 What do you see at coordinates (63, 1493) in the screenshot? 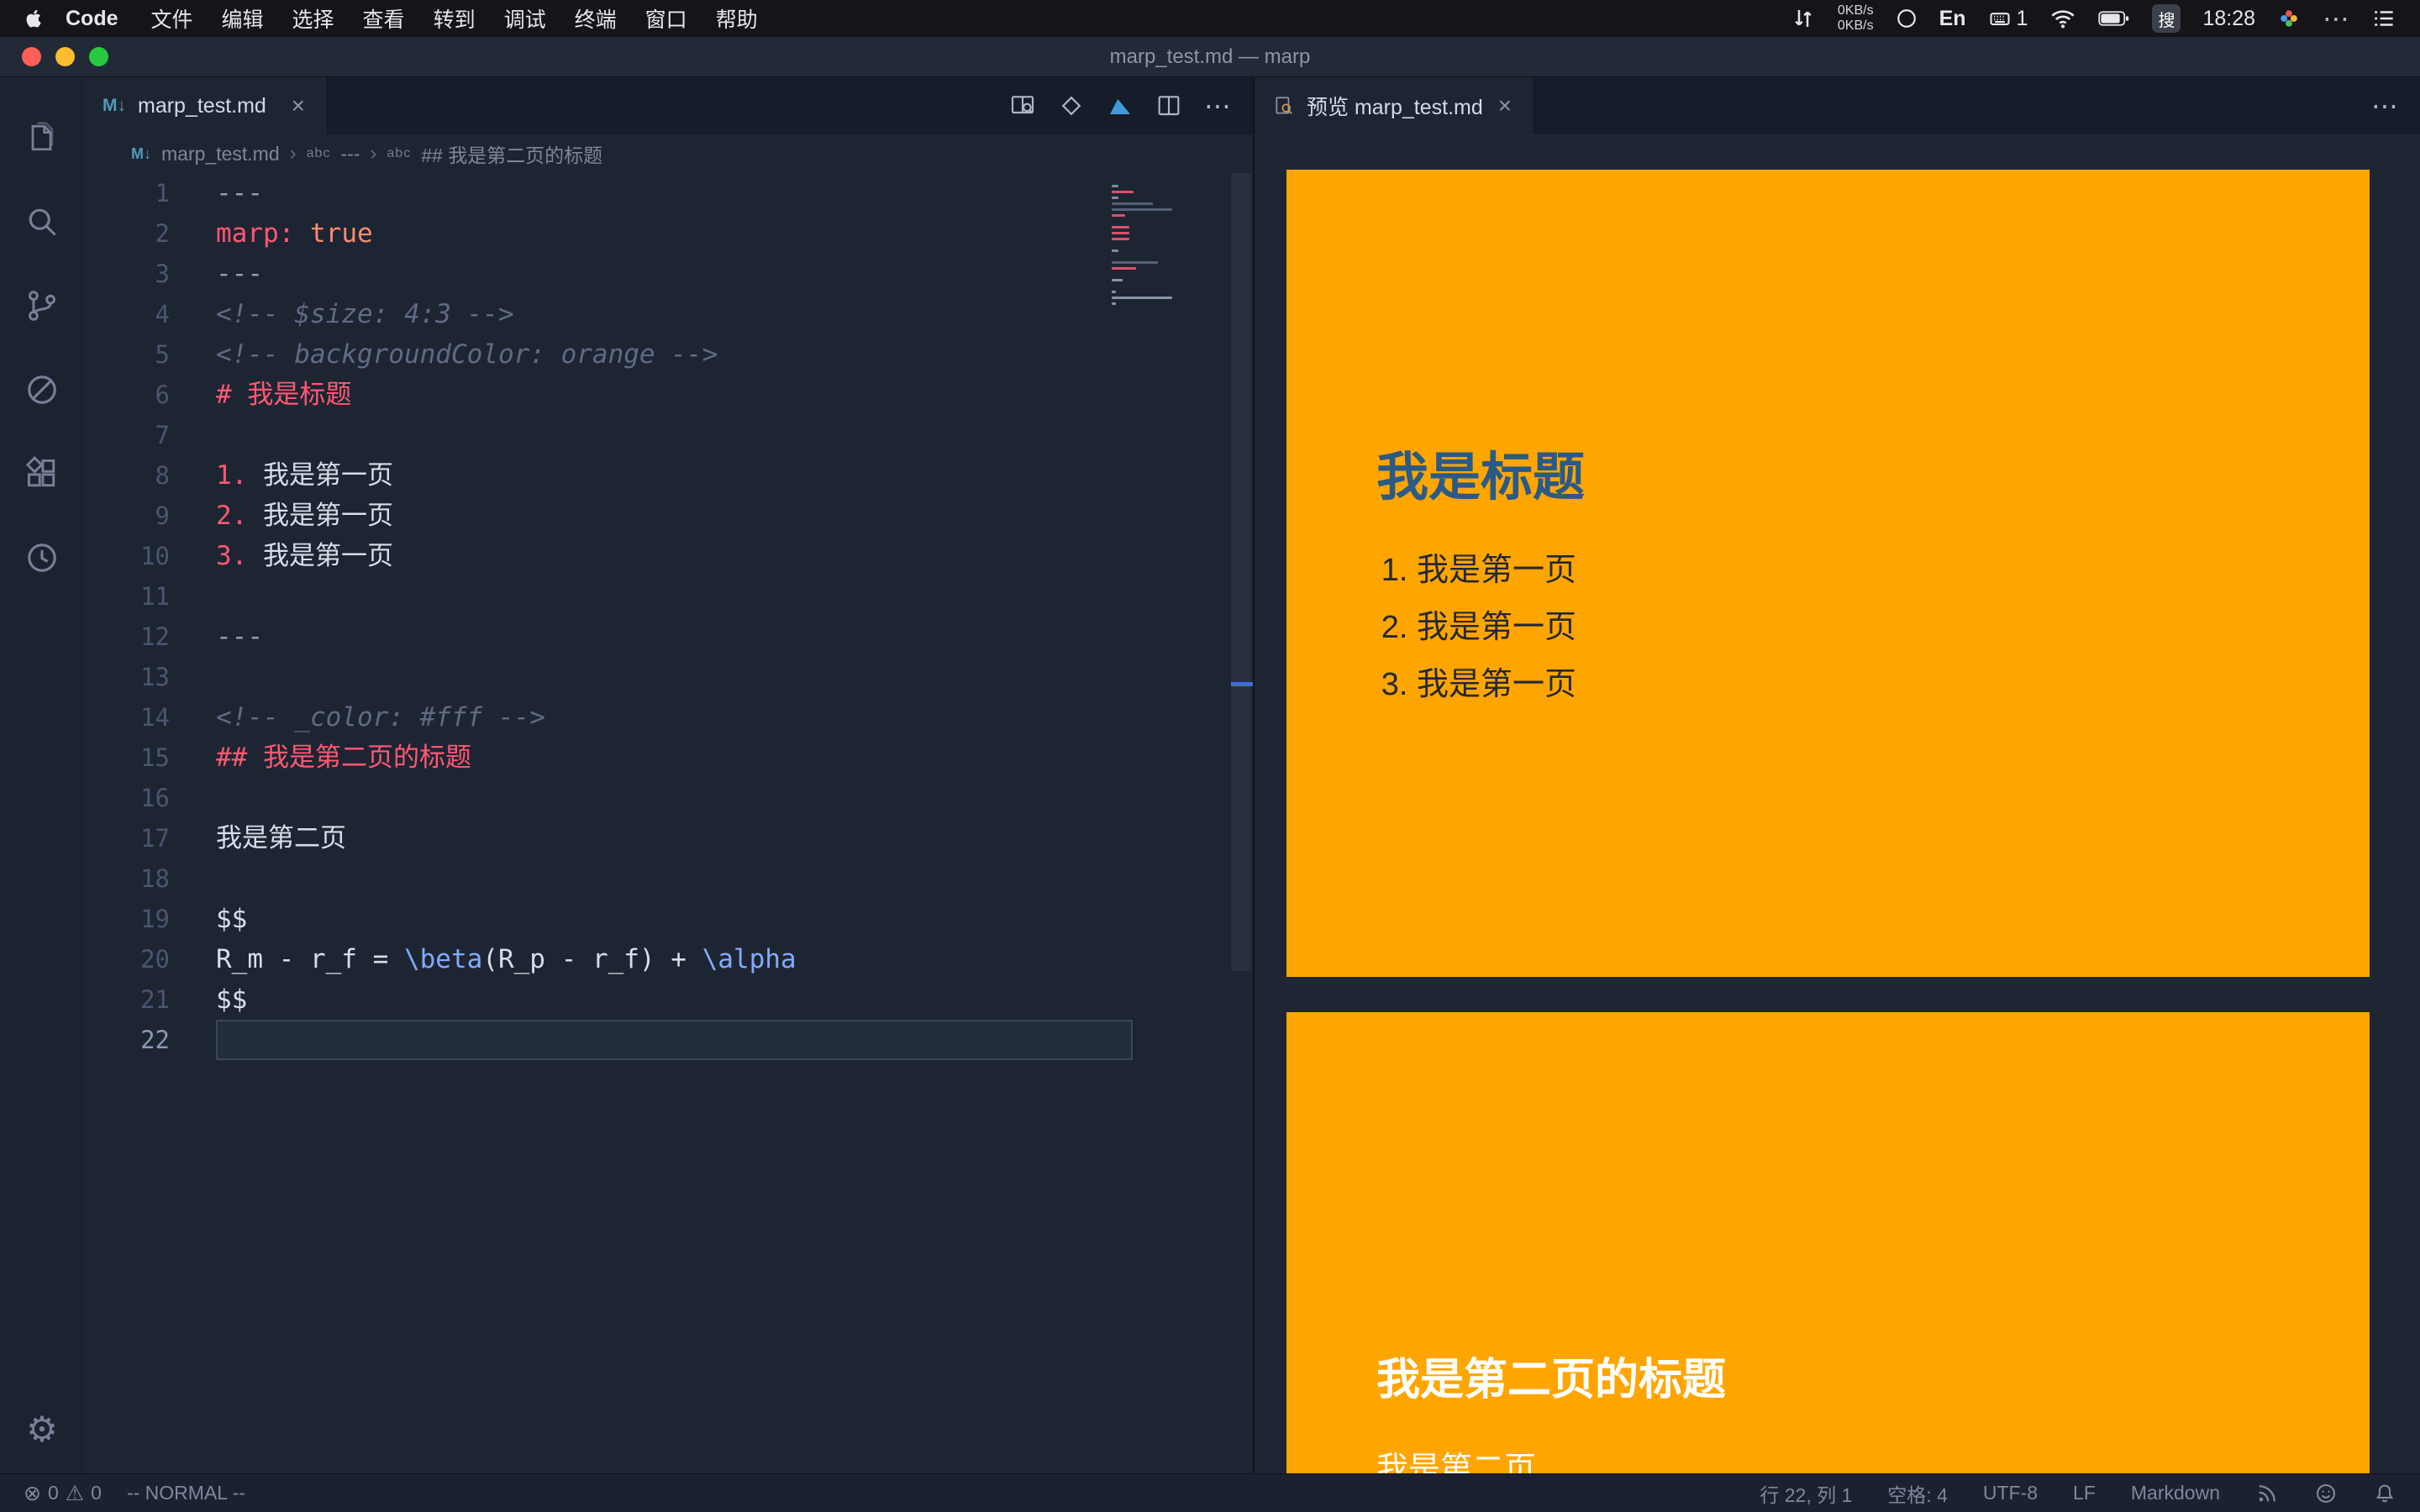
I see `problems-indicator: ⊗ 0 ⚠ 0` at bounding box center [63, 1493].